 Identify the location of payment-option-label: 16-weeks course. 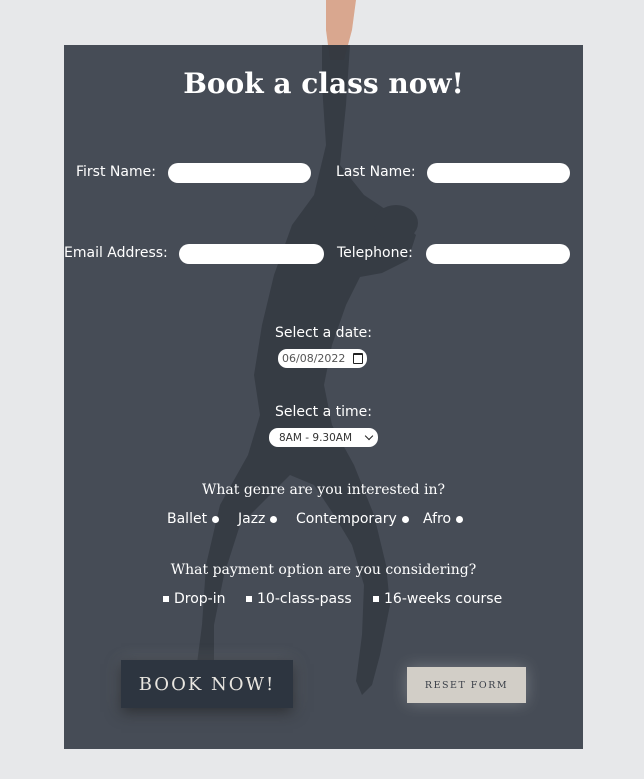
(443, 599).